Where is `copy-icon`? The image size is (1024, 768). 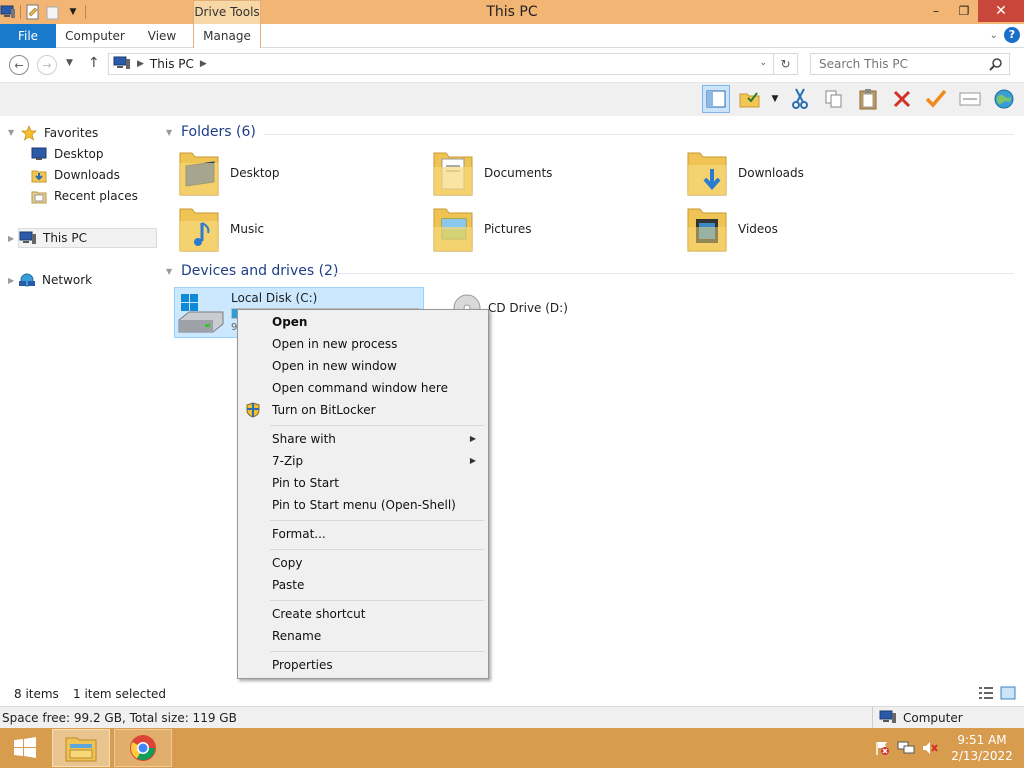 copy-icon is located at coordinates (834, 99).